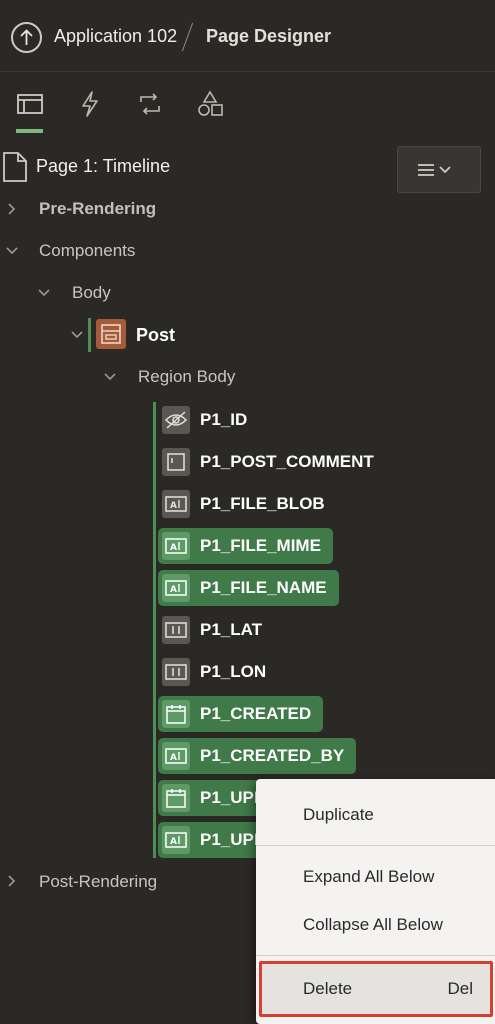 The width and height of the screenshot is (495, 1024). I want to click on page-item: P1_ID, so click(208, 420).